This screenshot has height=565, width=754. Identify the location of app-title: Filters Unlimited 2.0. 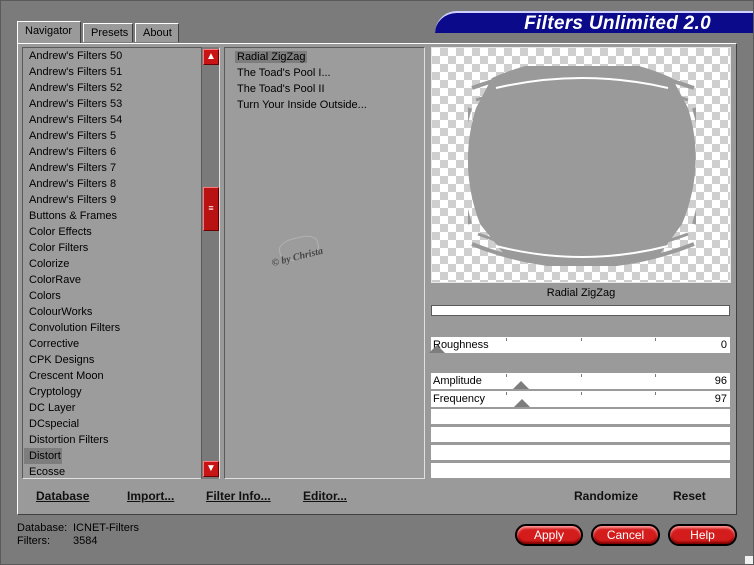
(617, 23).